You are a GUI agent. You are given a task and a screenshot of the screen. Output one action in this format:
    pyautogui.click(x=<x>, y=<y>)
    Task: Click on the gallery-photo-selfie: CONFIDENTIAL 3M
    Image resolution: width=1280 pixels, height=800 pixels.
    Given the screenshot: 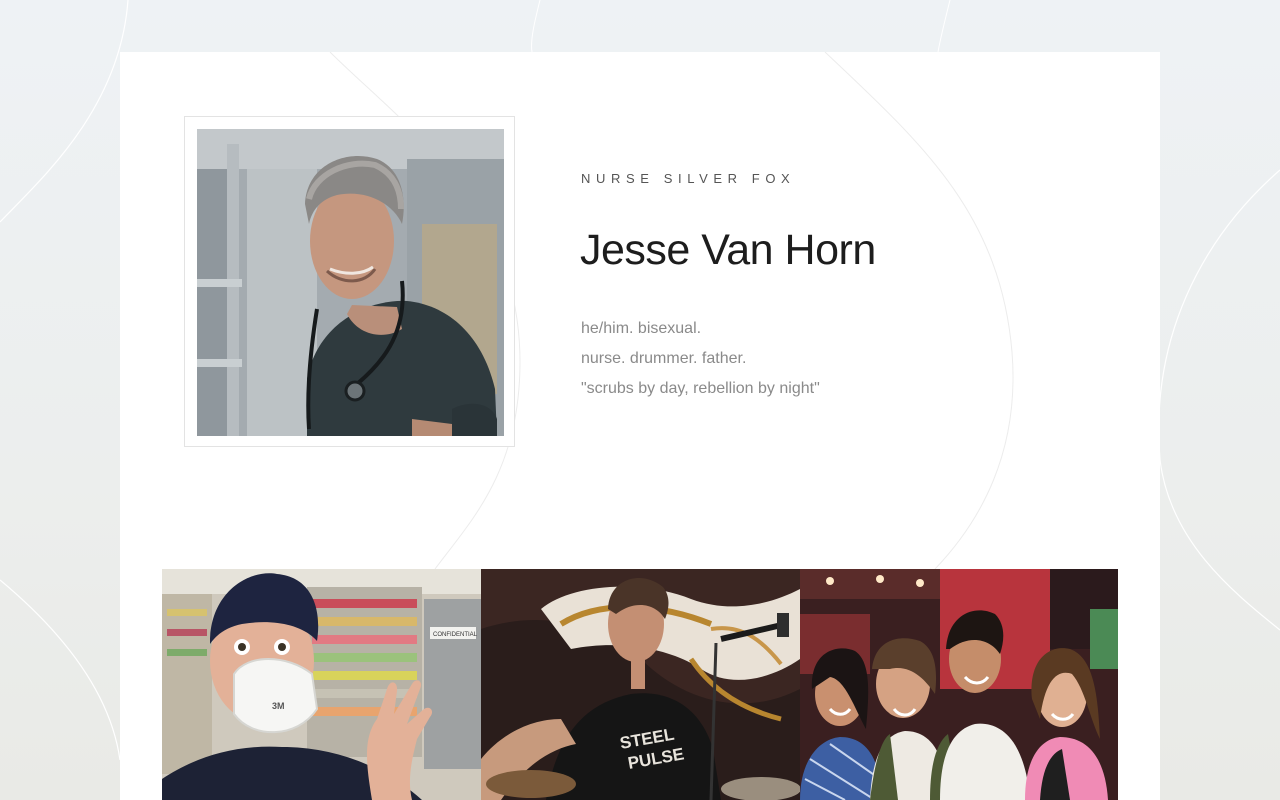 What is the action you would take?
    pyautogui.click(x=321, y=684)
    